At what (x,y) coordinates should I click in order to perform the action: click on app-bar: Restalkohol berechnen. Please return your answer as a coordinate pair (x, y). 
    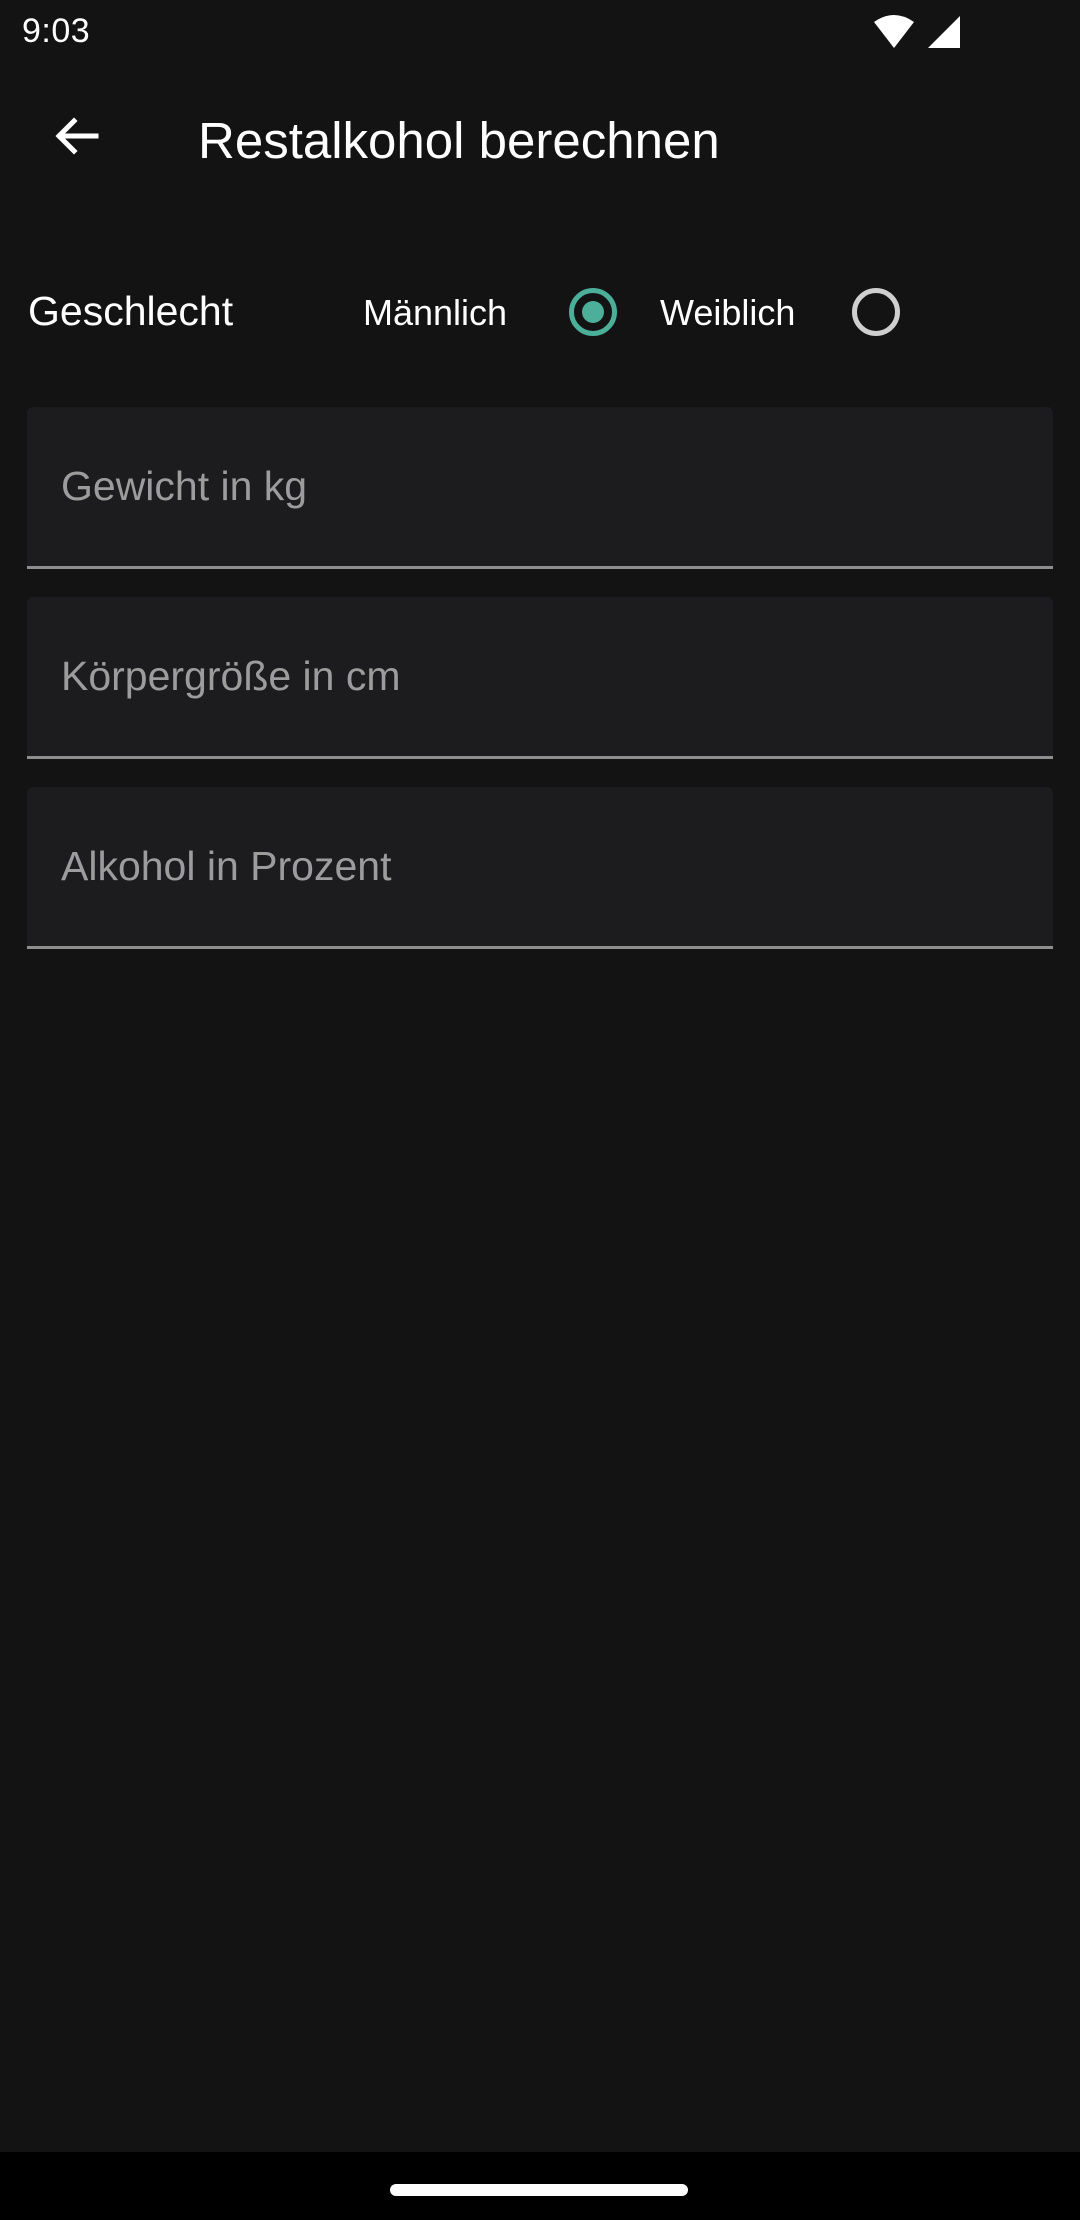
    Looking at the image, I should click on (540, 144).